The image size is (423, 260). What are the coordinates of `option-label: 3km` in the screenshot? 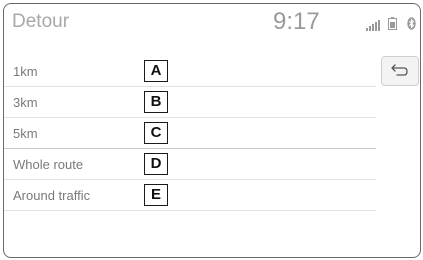 It's located at (25, 102).